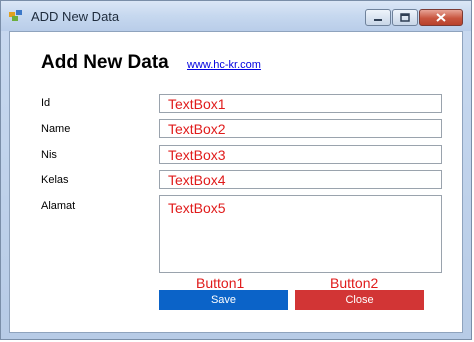 This screenshot has width=474, height=342. Describe the element at coordinates (236, 16) in the screenshot. I see `title-bar: ADD New Data` at that location.